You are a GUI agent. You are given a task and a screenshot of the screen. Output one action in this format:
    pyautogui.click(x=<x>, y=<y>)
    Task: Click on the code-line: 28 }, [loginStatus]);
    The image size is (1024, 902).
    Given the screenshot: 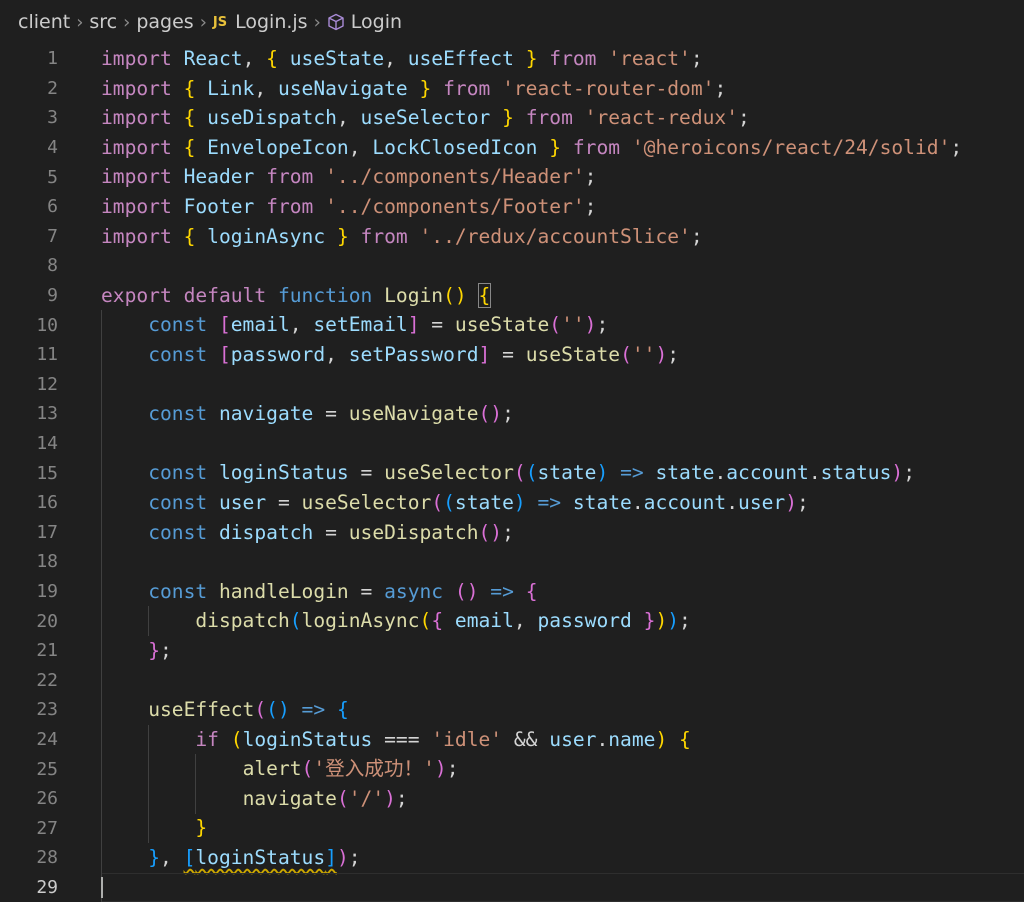 What is the action you would take?
    pyautogui.click(x=512, y=858)
    